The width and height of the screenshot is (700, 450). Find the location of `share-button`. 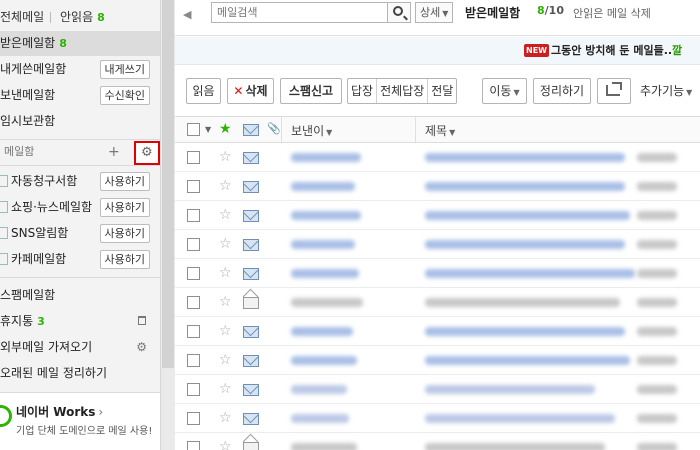

share-button is located at coordinates (614, 91).